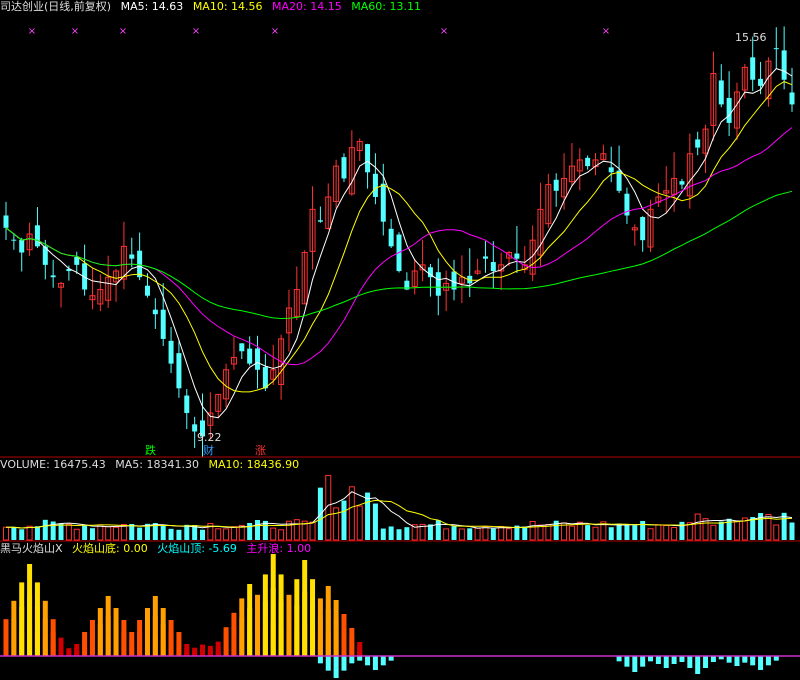 The image size is (800, 680). What do you see at coordinates (53, 464) in the screenshot?
I see `volume-readout: VOLUME: 16475.43` at bounding box center [53, 464].